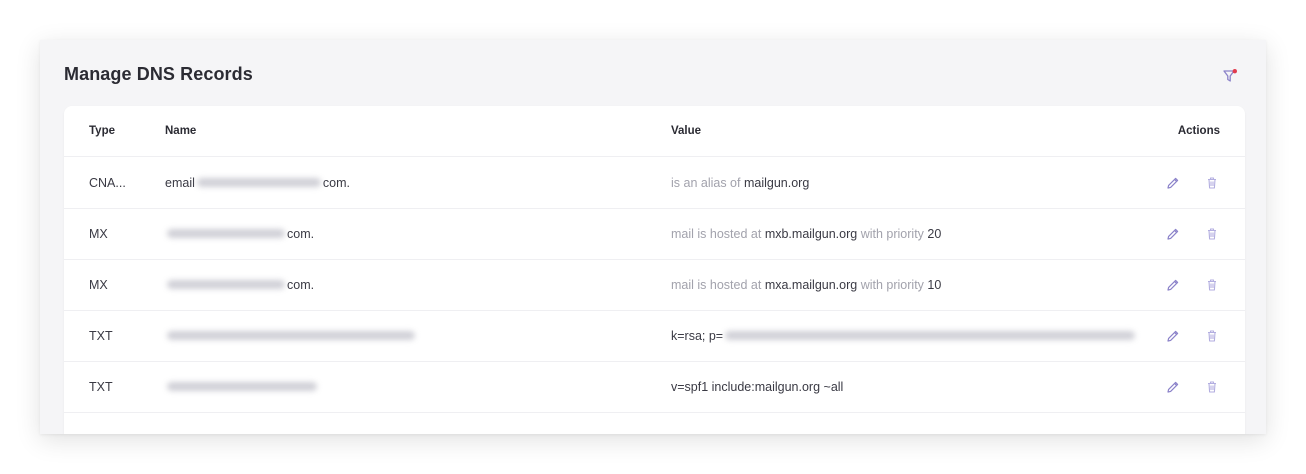 The height and width of the screenshot is (474, 1306). Describe the element at coordinates (686, 131) in the screenshot. I see `header-value: Value` at that location.